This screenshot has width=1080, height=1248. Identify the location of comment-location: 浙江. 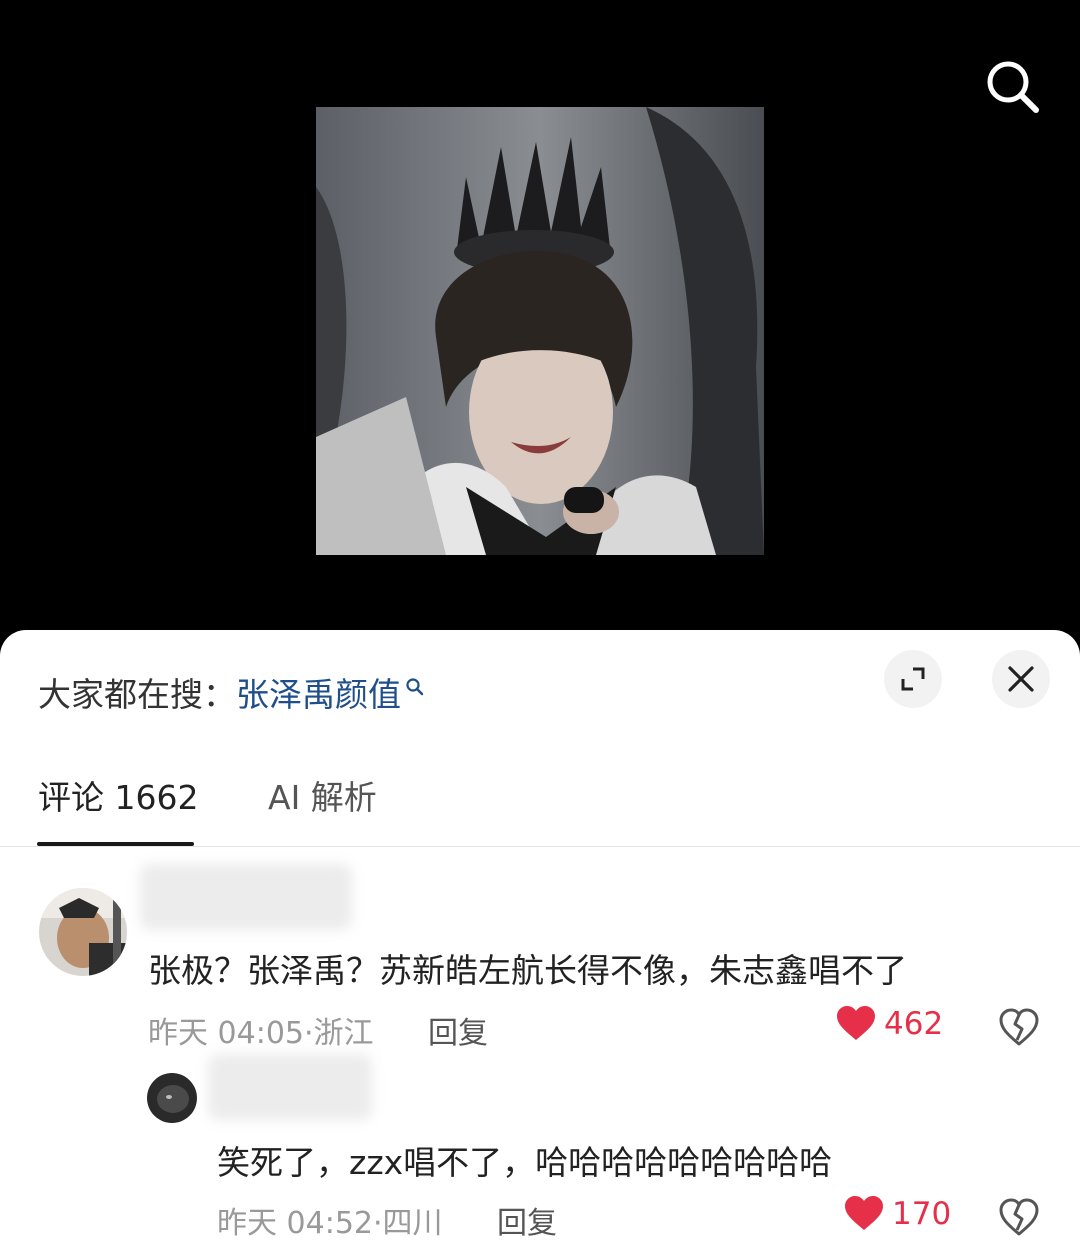
(343, 1033).